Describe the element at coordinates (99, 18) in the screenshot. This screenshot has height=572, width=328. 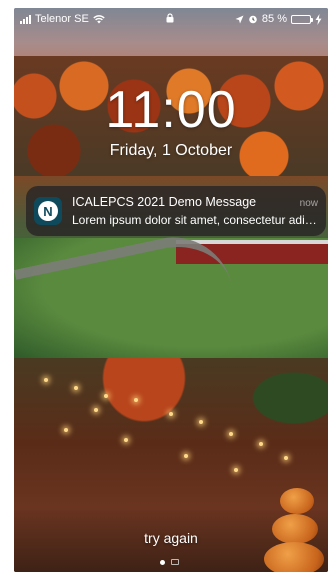
I see `wifi-icon` at that location.